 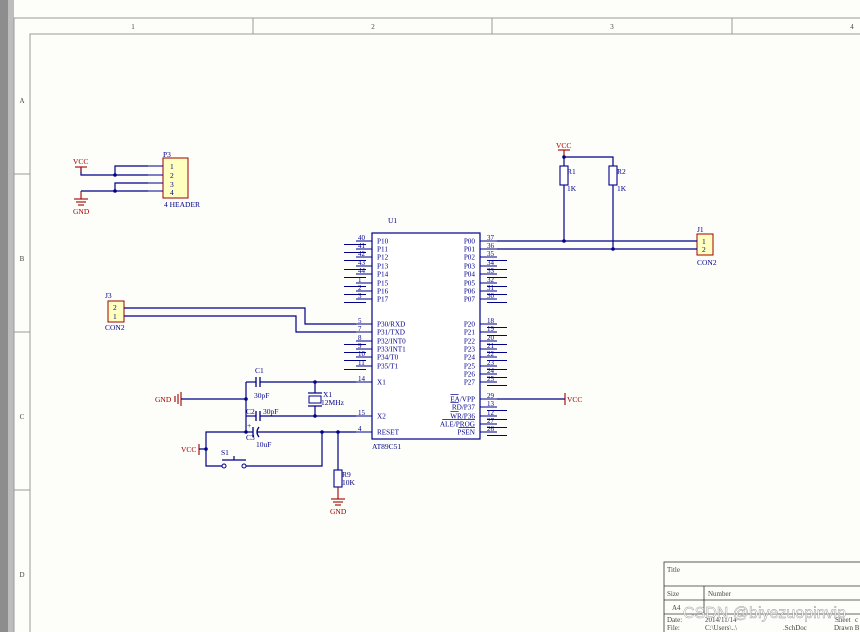 I want to click on p3-pin-1: 1, so click(x=172, y=166).